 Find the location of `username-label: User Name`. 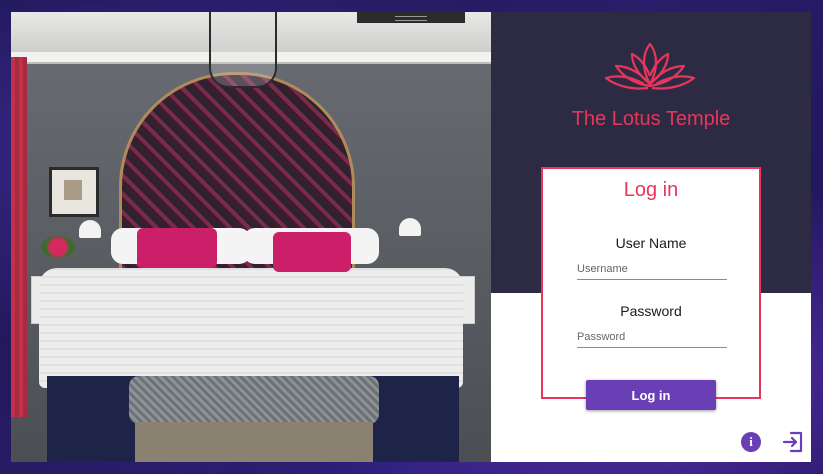

username-label: User Name is located at coordinates (651, 243).